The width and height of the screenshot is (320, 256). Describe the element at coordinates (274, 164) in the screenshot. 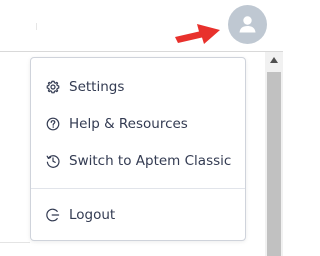

I see `scrollbar-thumb` at that location.